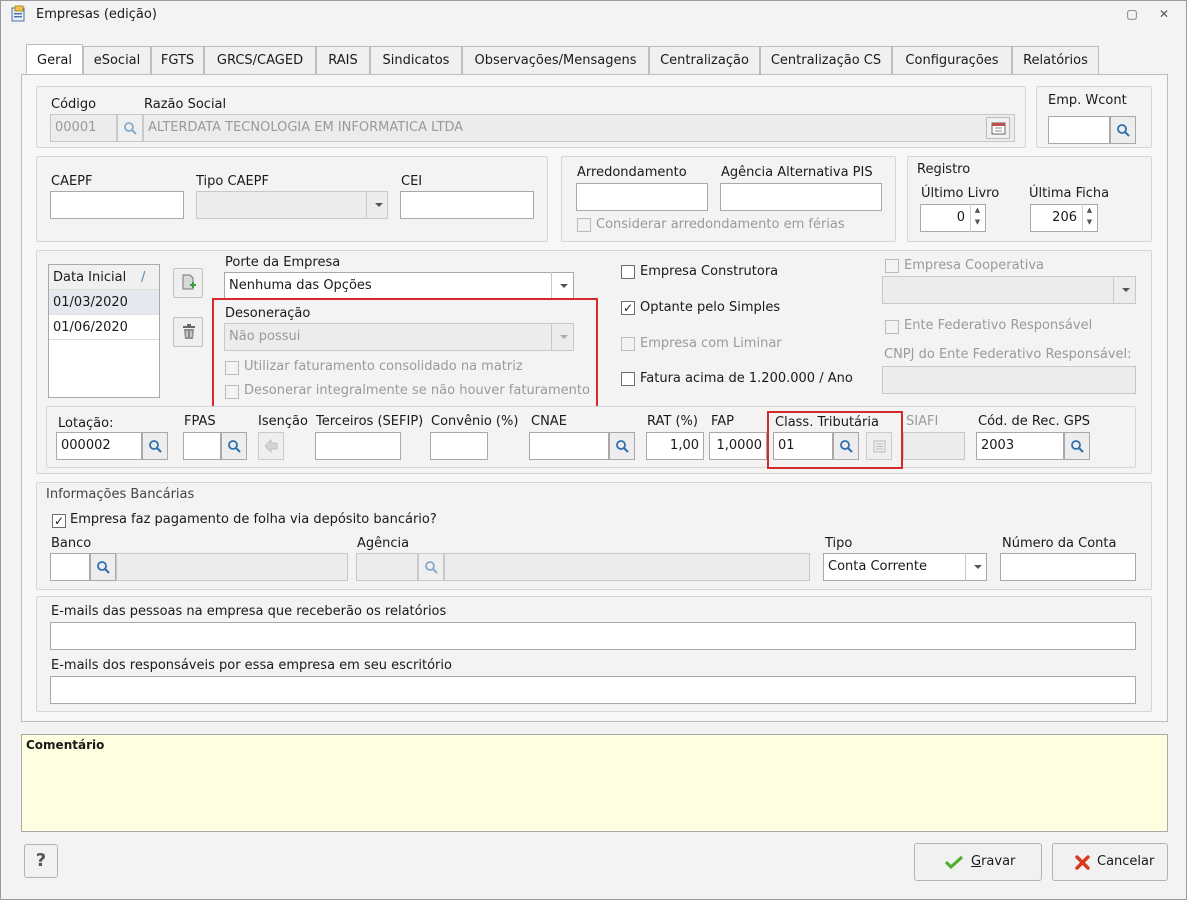 The height and width of the screenshot is (900, 1187). I want to click on tipo-conta-select: Conta Corrente, so click(905, 567).